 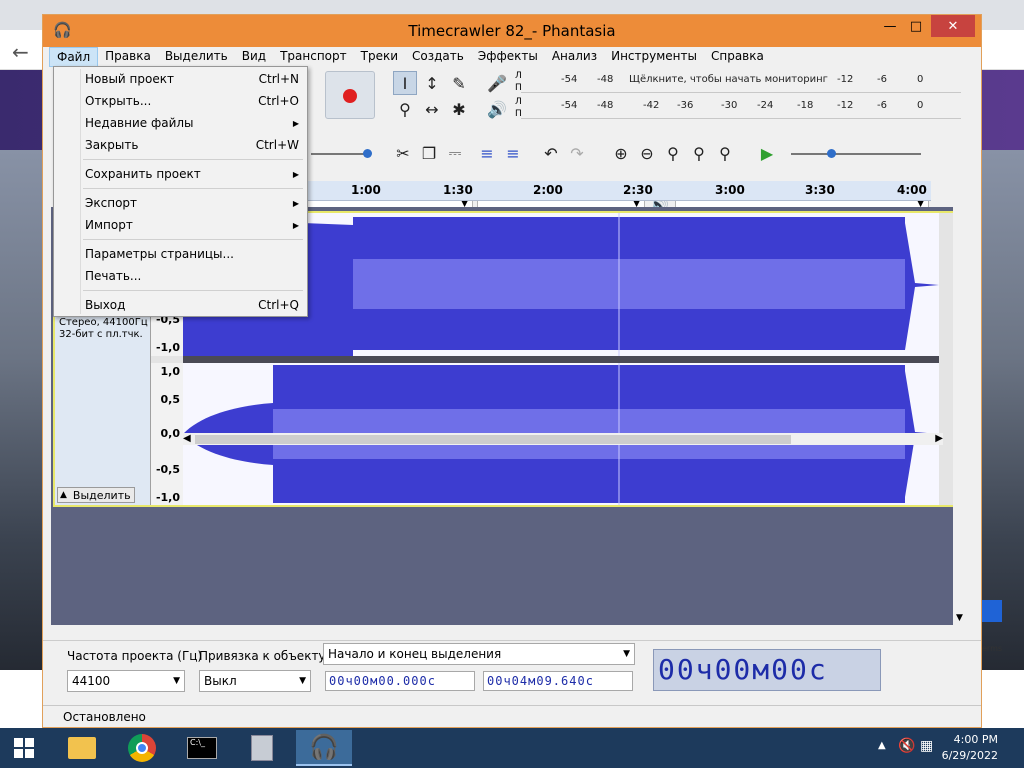 I want to click on submenu-arrow-icon: ▶, so click(x=295, y=203).